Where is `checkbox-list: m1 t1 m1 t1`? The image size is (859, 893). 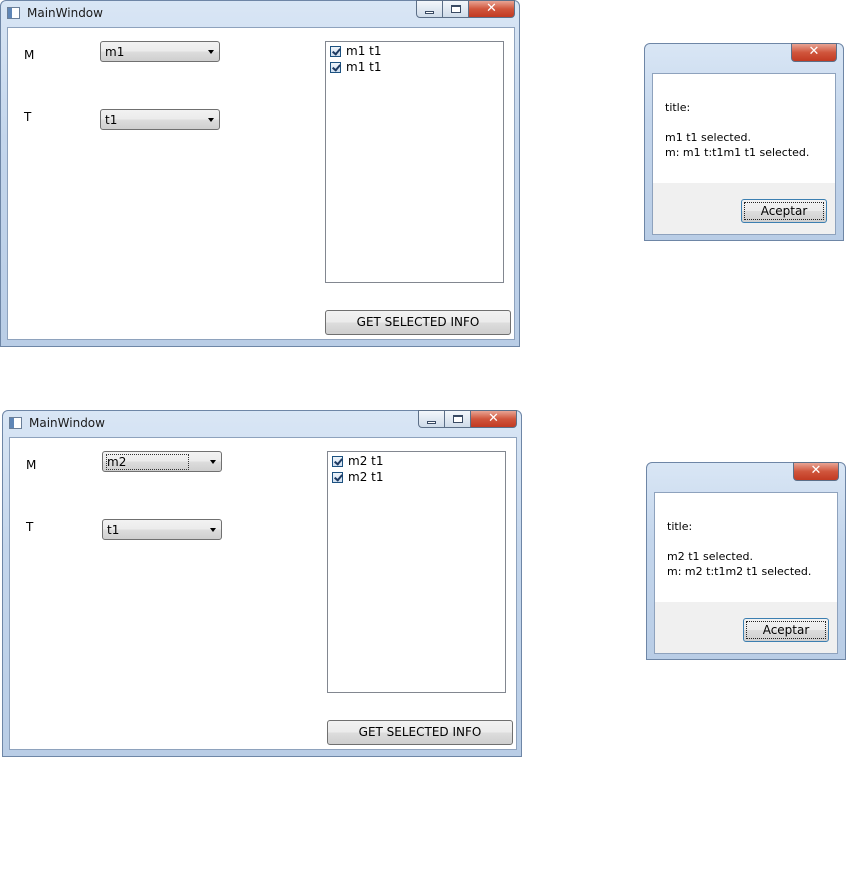 checkbox-list: m1 t1 m1 t1 is located at coordinates (414, 162).